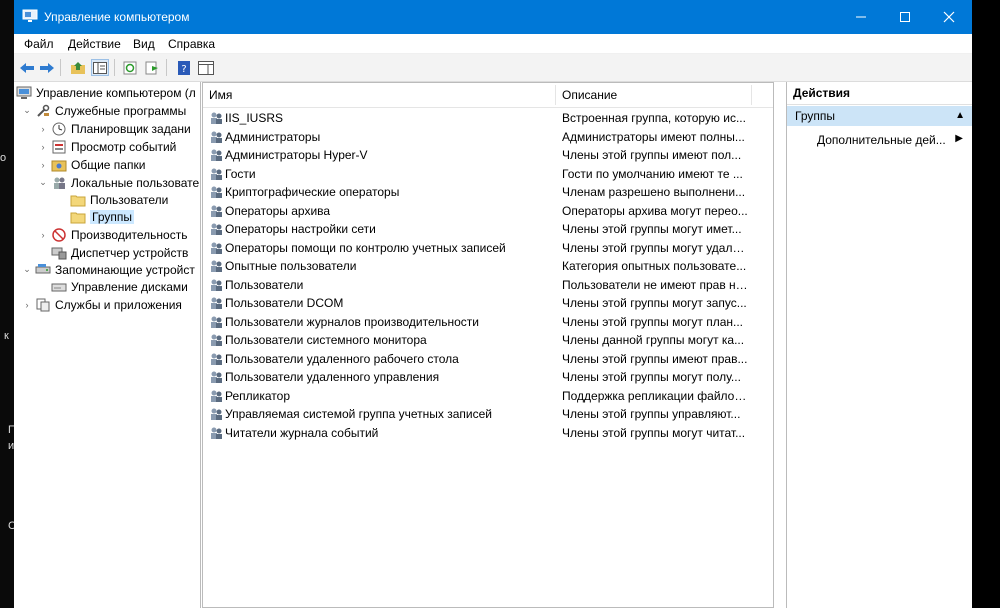 This screenshot has width=1000, height=608. Describe the element at coordinates (59, 128) in the screenshot. I see `clock-icon` at that location.